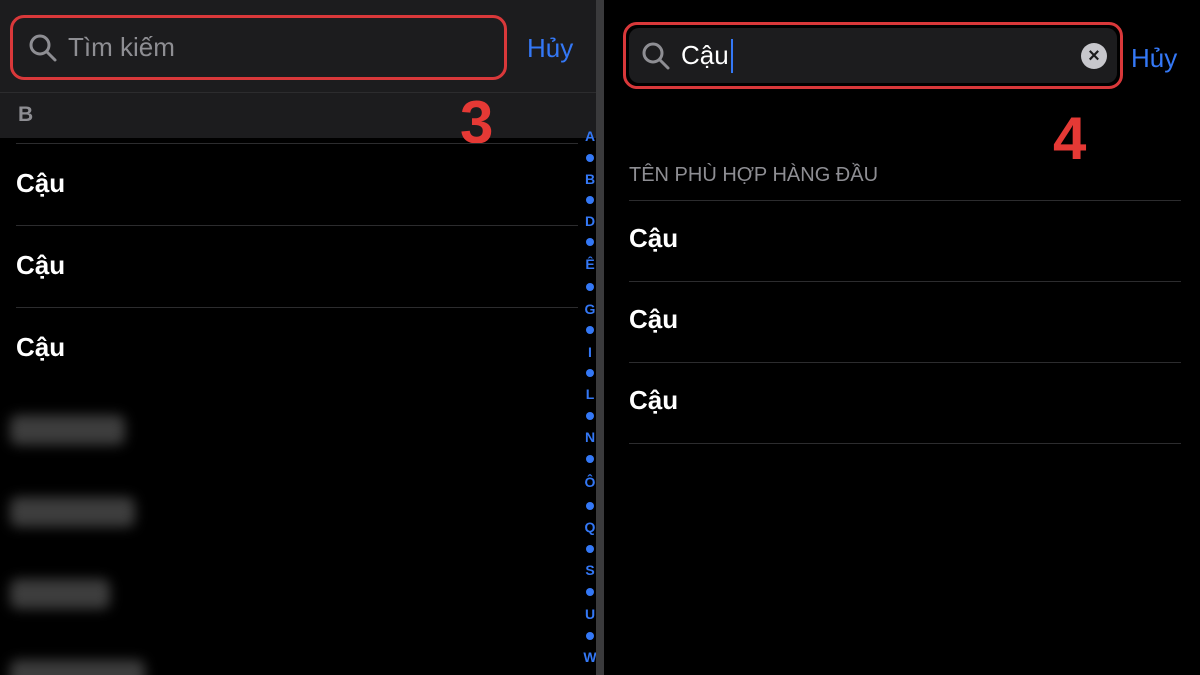 This screenshot has width=1200, height=675. I want to click on index-letter: G, so click(589, 309).